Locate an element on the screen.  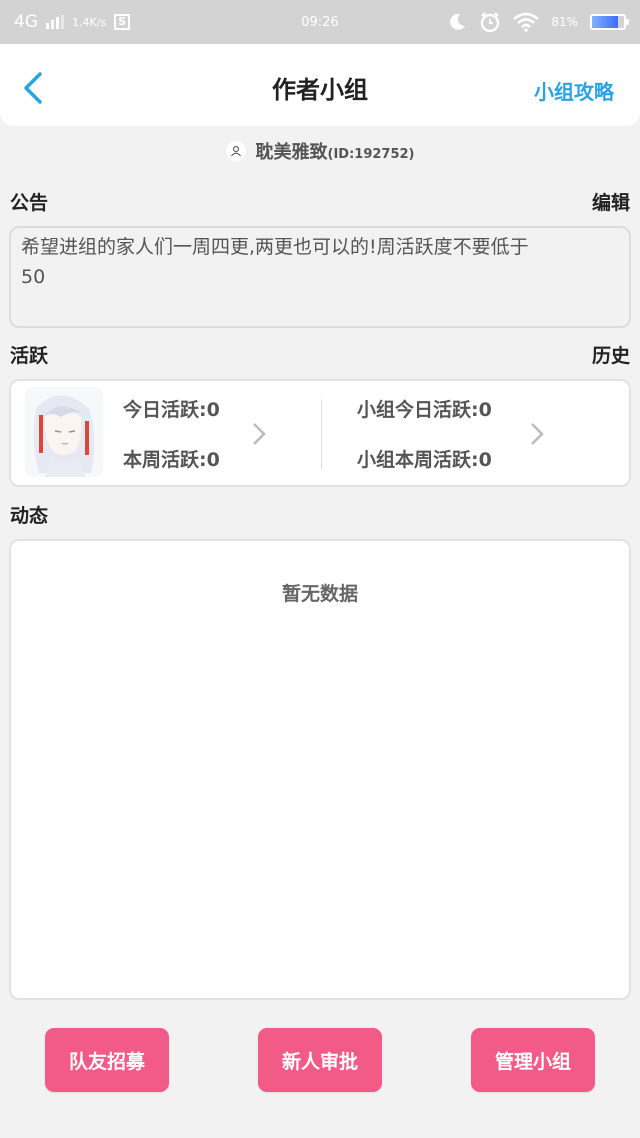
group-name: 耽美雅致 is located at coordinates (291, 152).